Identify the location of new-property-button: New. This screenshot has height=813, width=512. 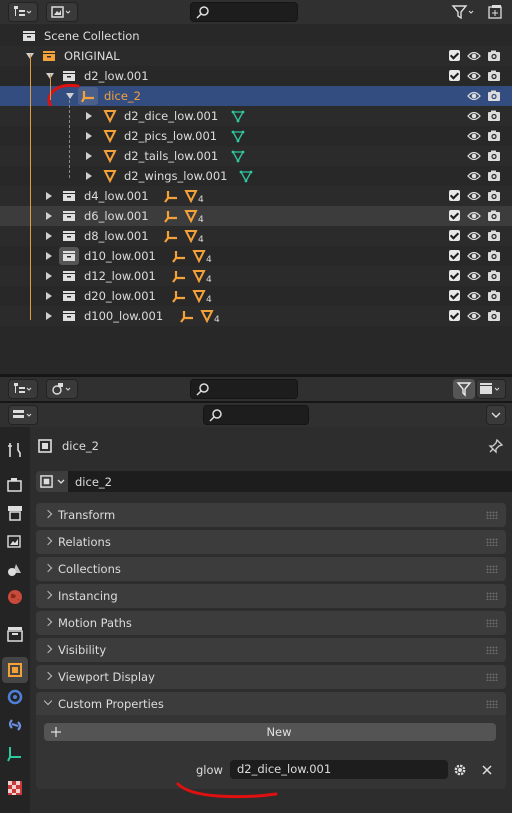
(270, 732).